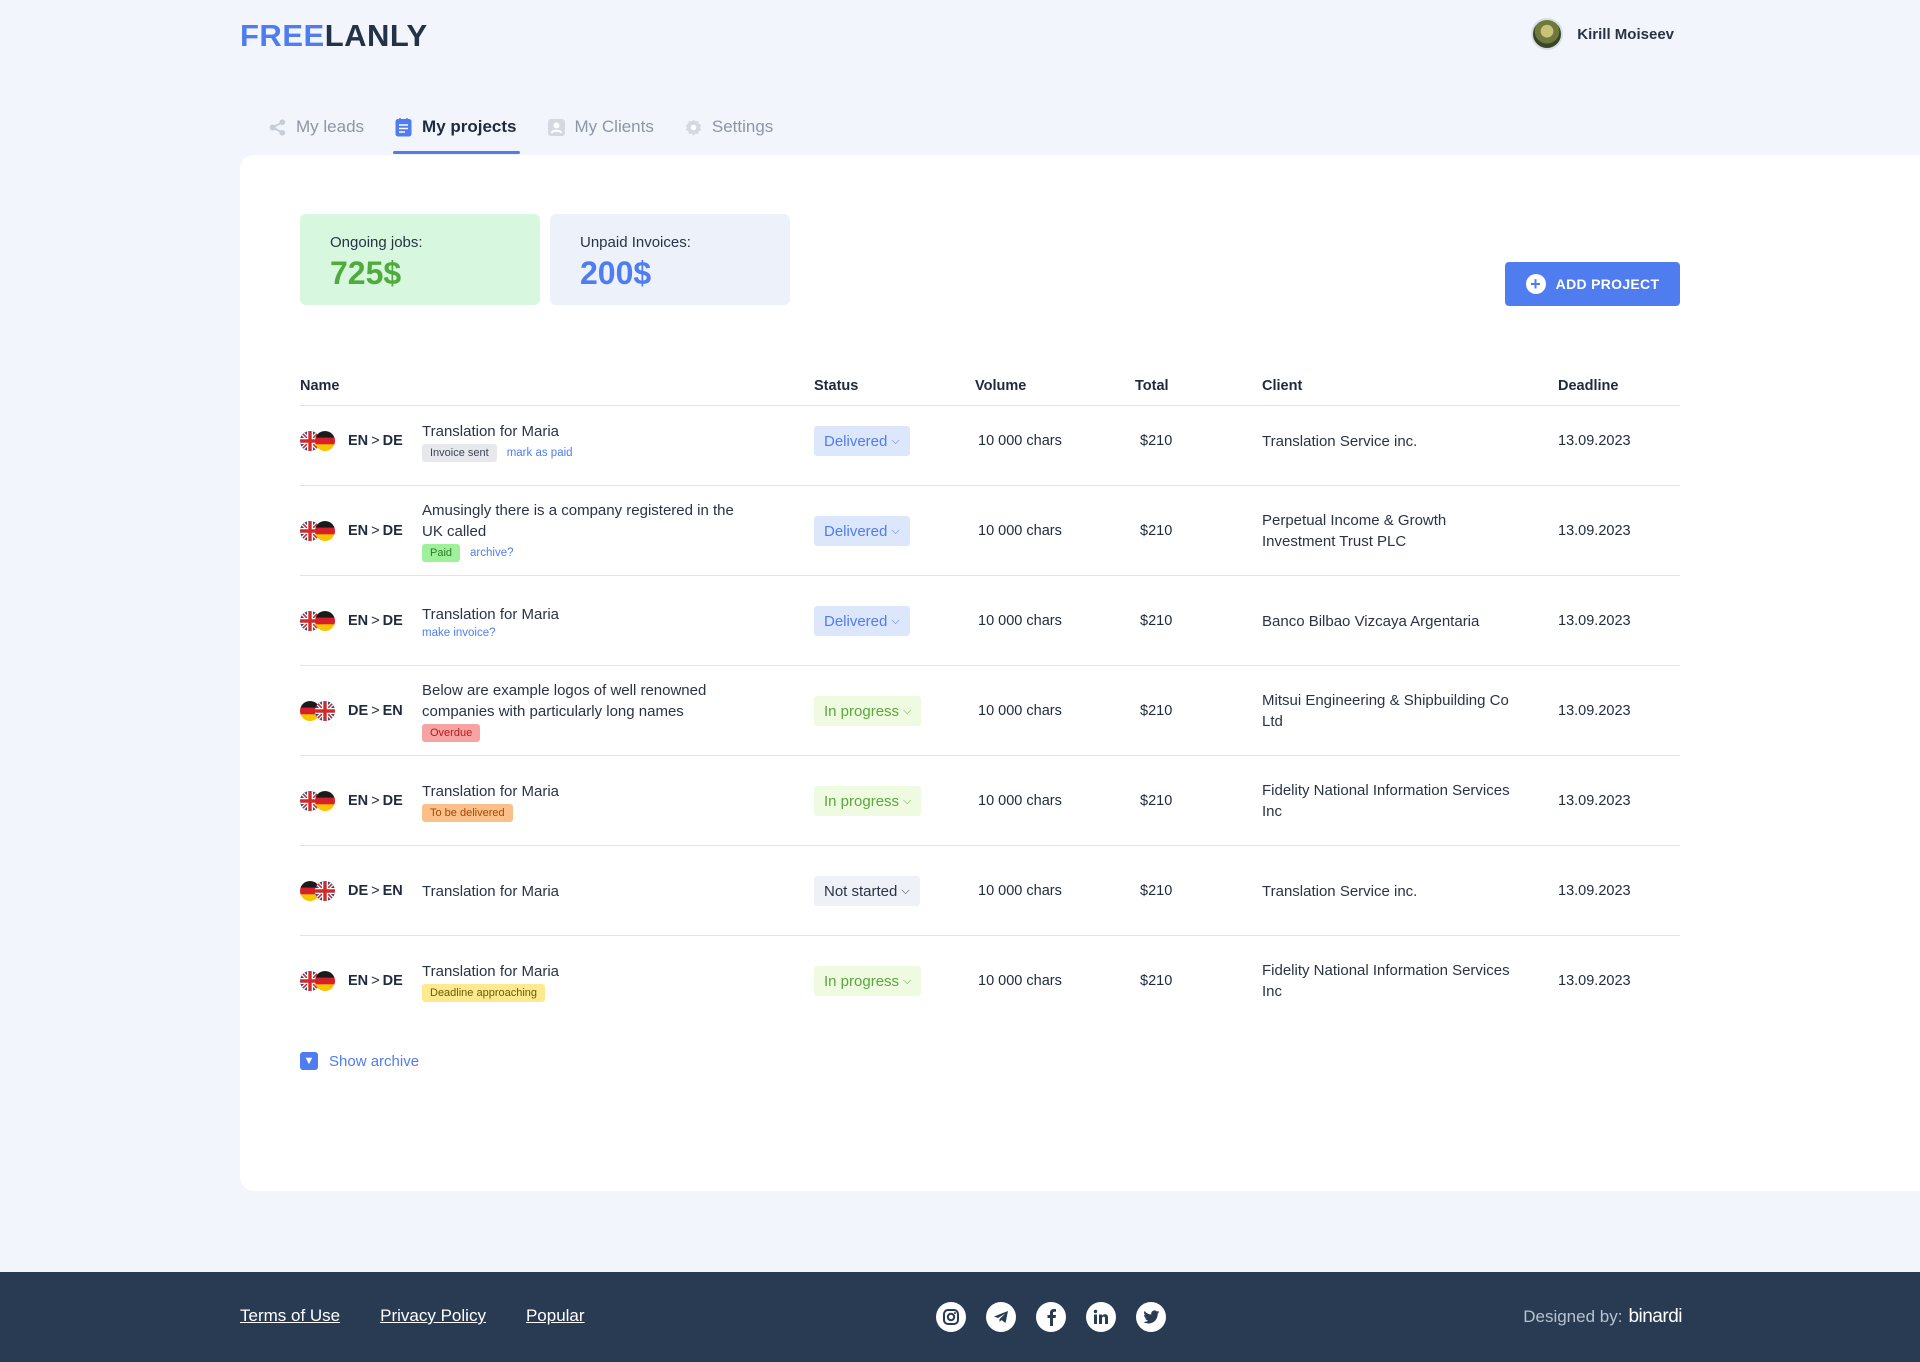 The image size is (1920, 1362). What do you see at coordinates (320, 386) in the screenshot?
I see `header-name: Name` at bounding box center [320, 386].